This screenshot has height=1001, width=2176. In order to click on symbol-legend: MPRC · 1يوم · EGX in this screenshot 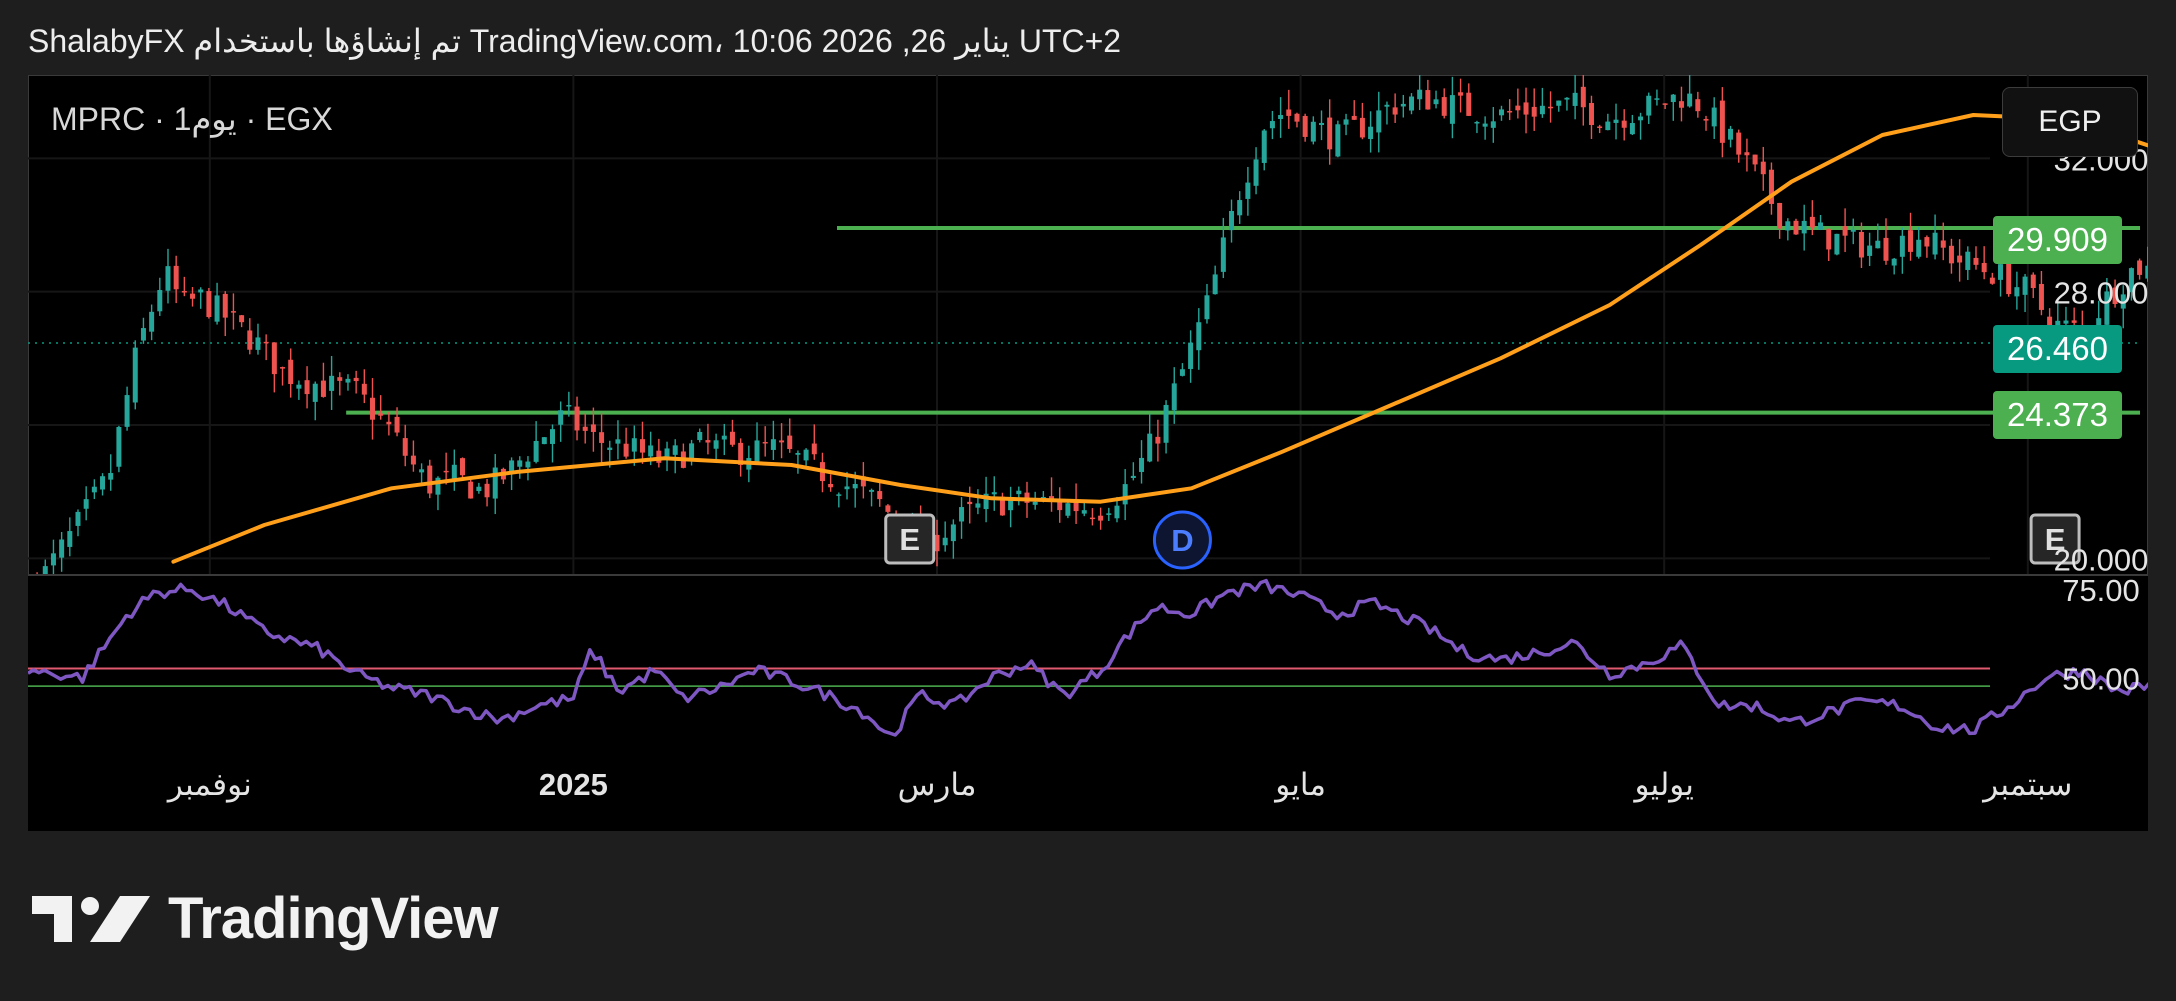, I will do `click(192, 119)`.